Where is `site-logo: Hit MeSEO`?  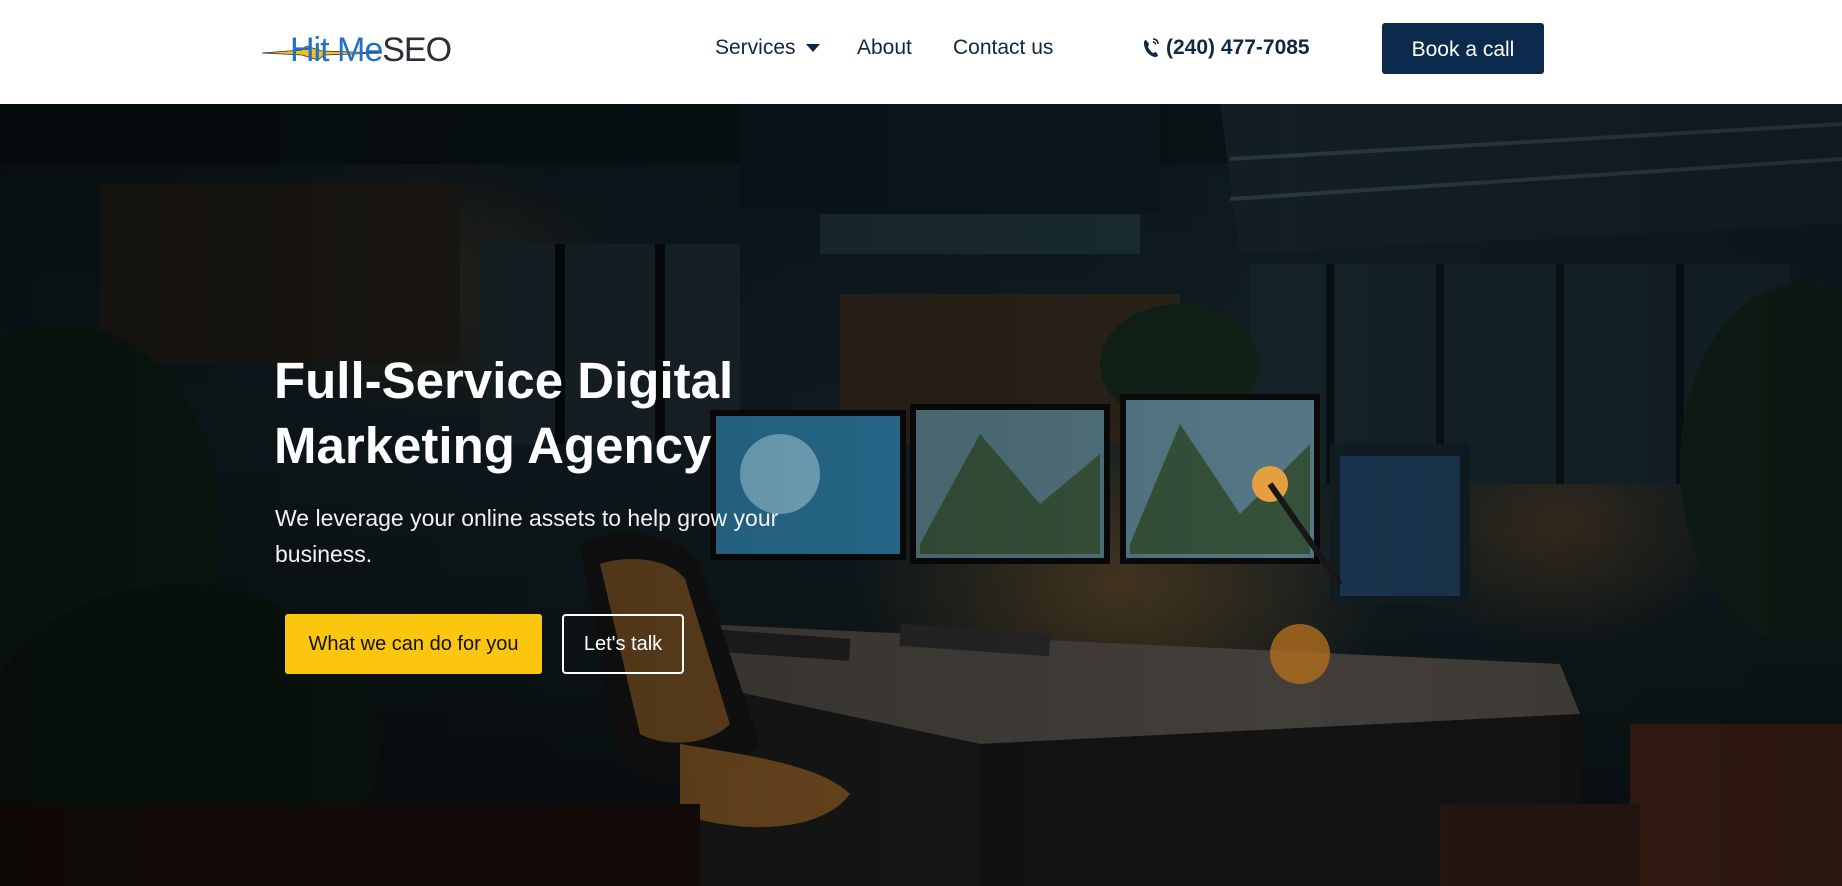 site-logo: Hit MeSEO is located at coordinates (360, 50).